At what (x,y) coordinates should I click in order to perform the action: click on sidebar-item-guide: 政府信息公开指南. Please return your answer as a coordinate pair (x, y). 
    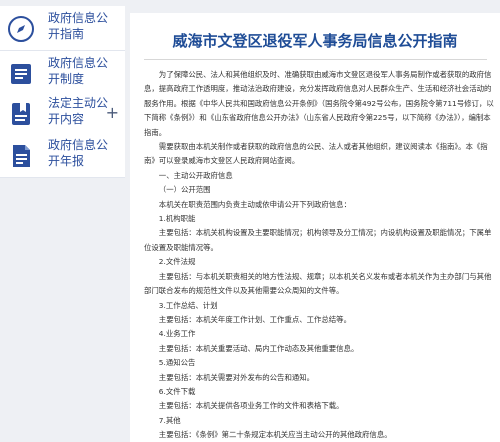
    Looking at the image, I should click on (62, 28).